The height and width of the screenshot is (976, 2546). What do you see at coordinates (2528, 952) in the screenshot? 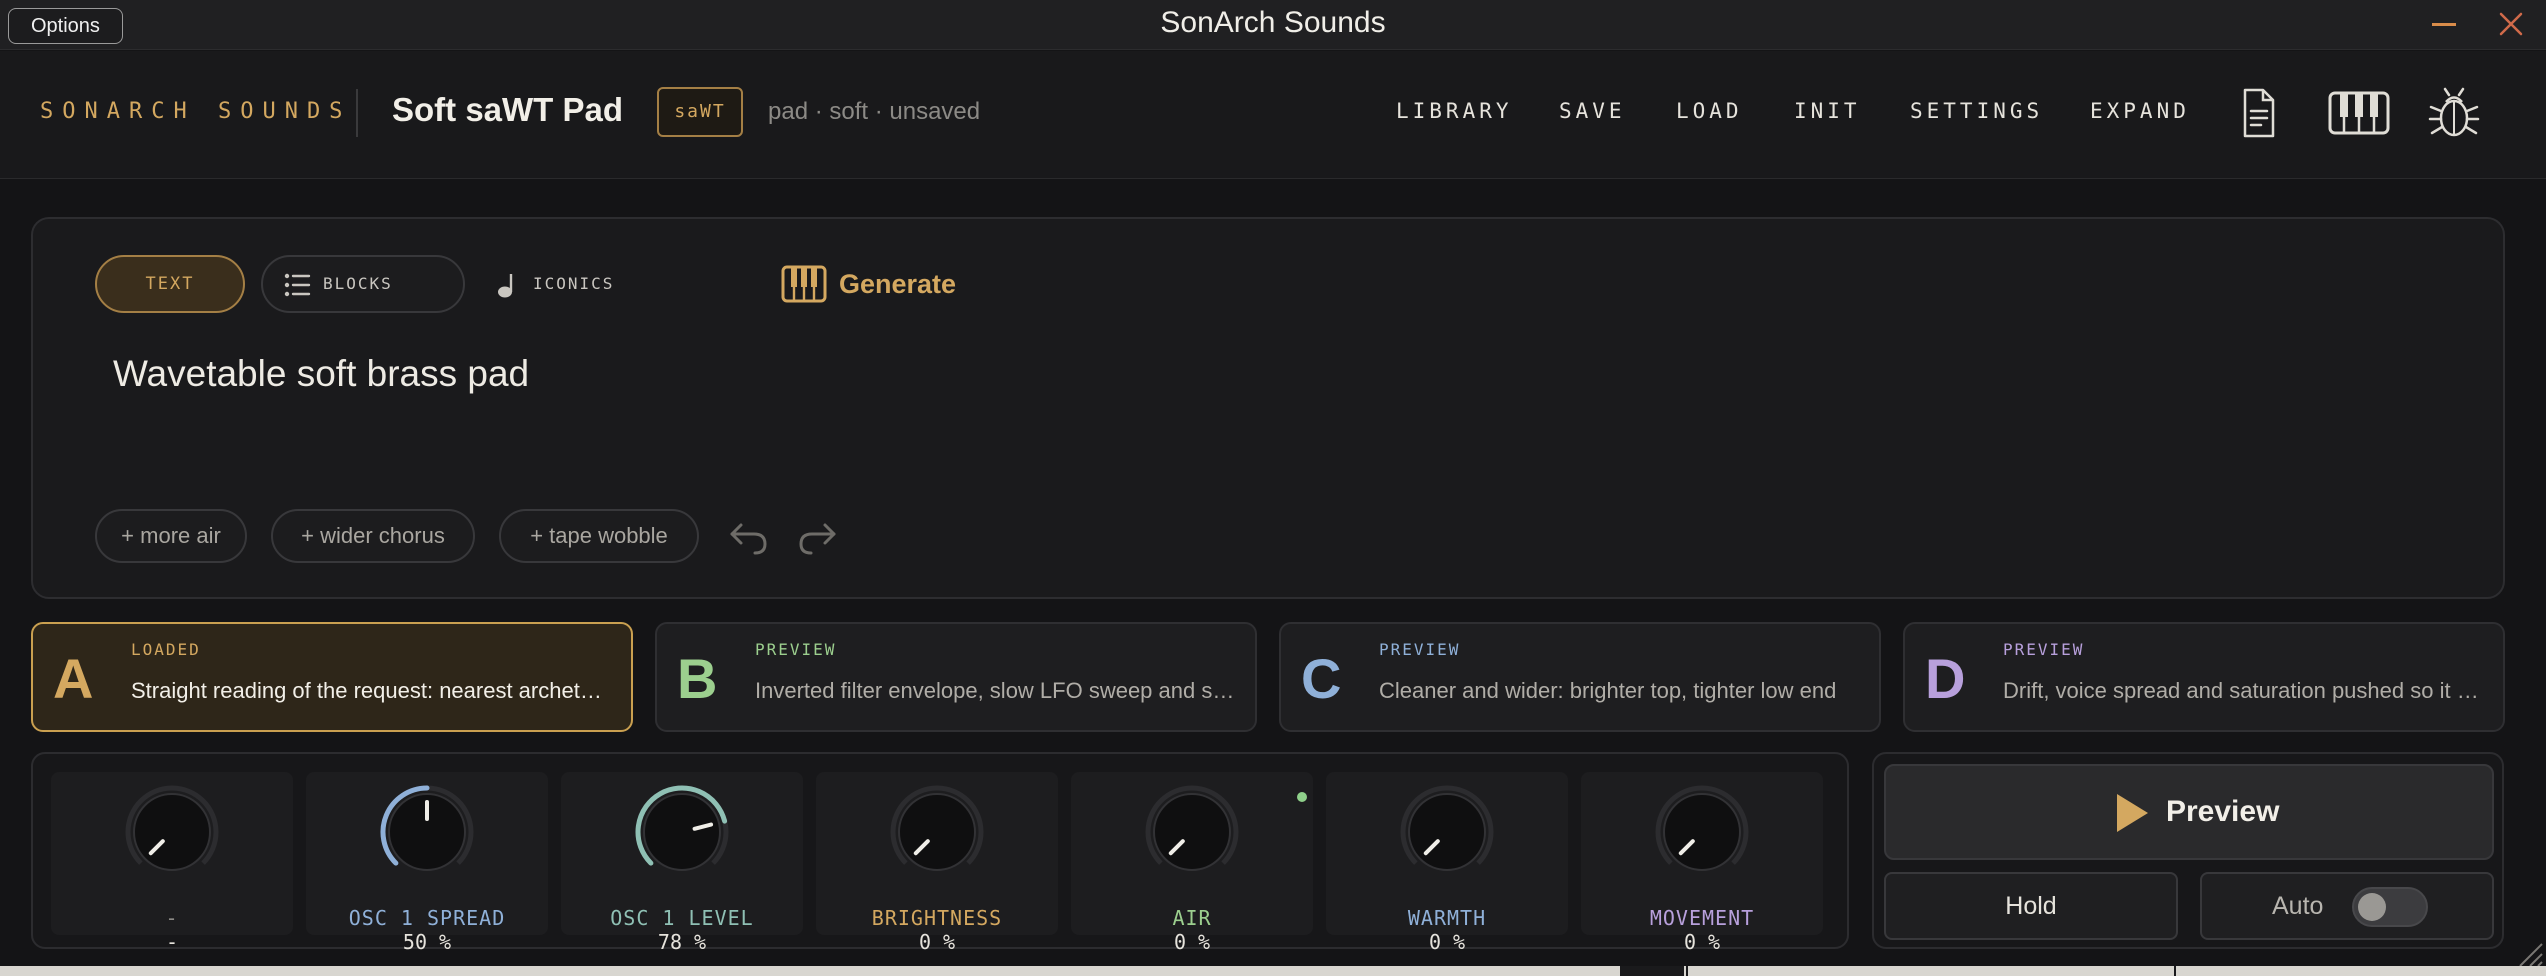
I see `resize-grip-icon` at bounding box center [2528, 952].